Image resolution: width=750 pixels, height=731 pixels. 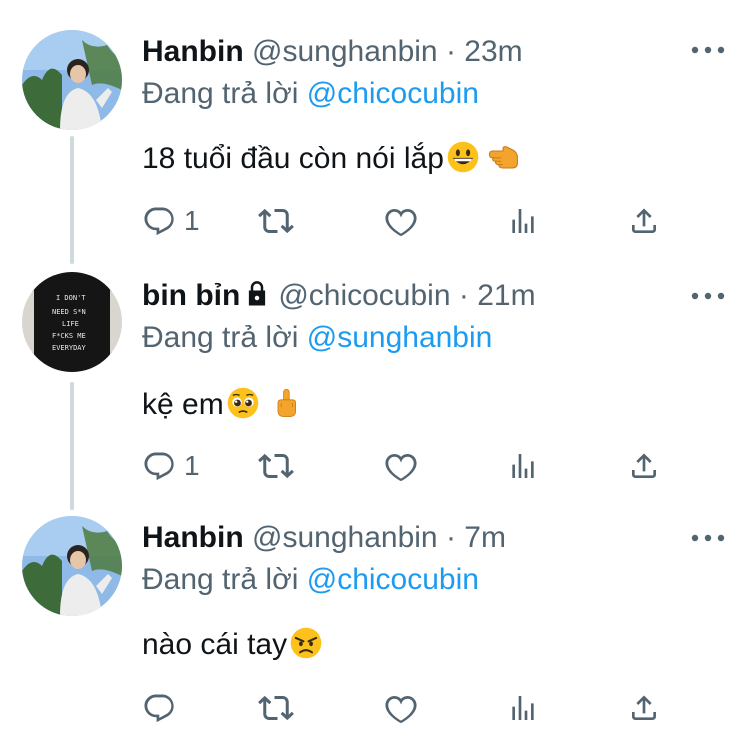 I want to click on shirt-text: EVERYDAY, so click(x=69, y=348).